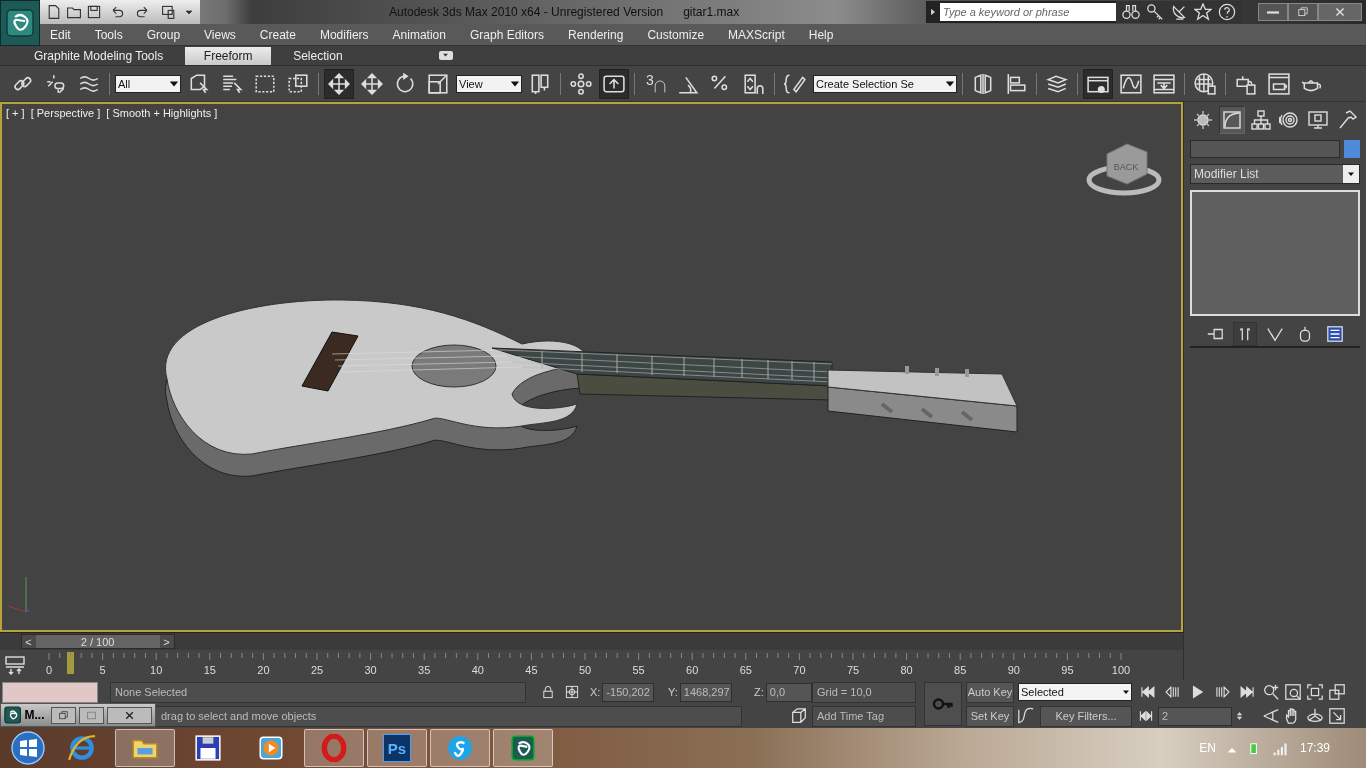 The image size is (1366, 768). What do you see at coordinates (370, 670) in the screenshot?
I see `frame-number: 30` at bounding box center [370, 670].